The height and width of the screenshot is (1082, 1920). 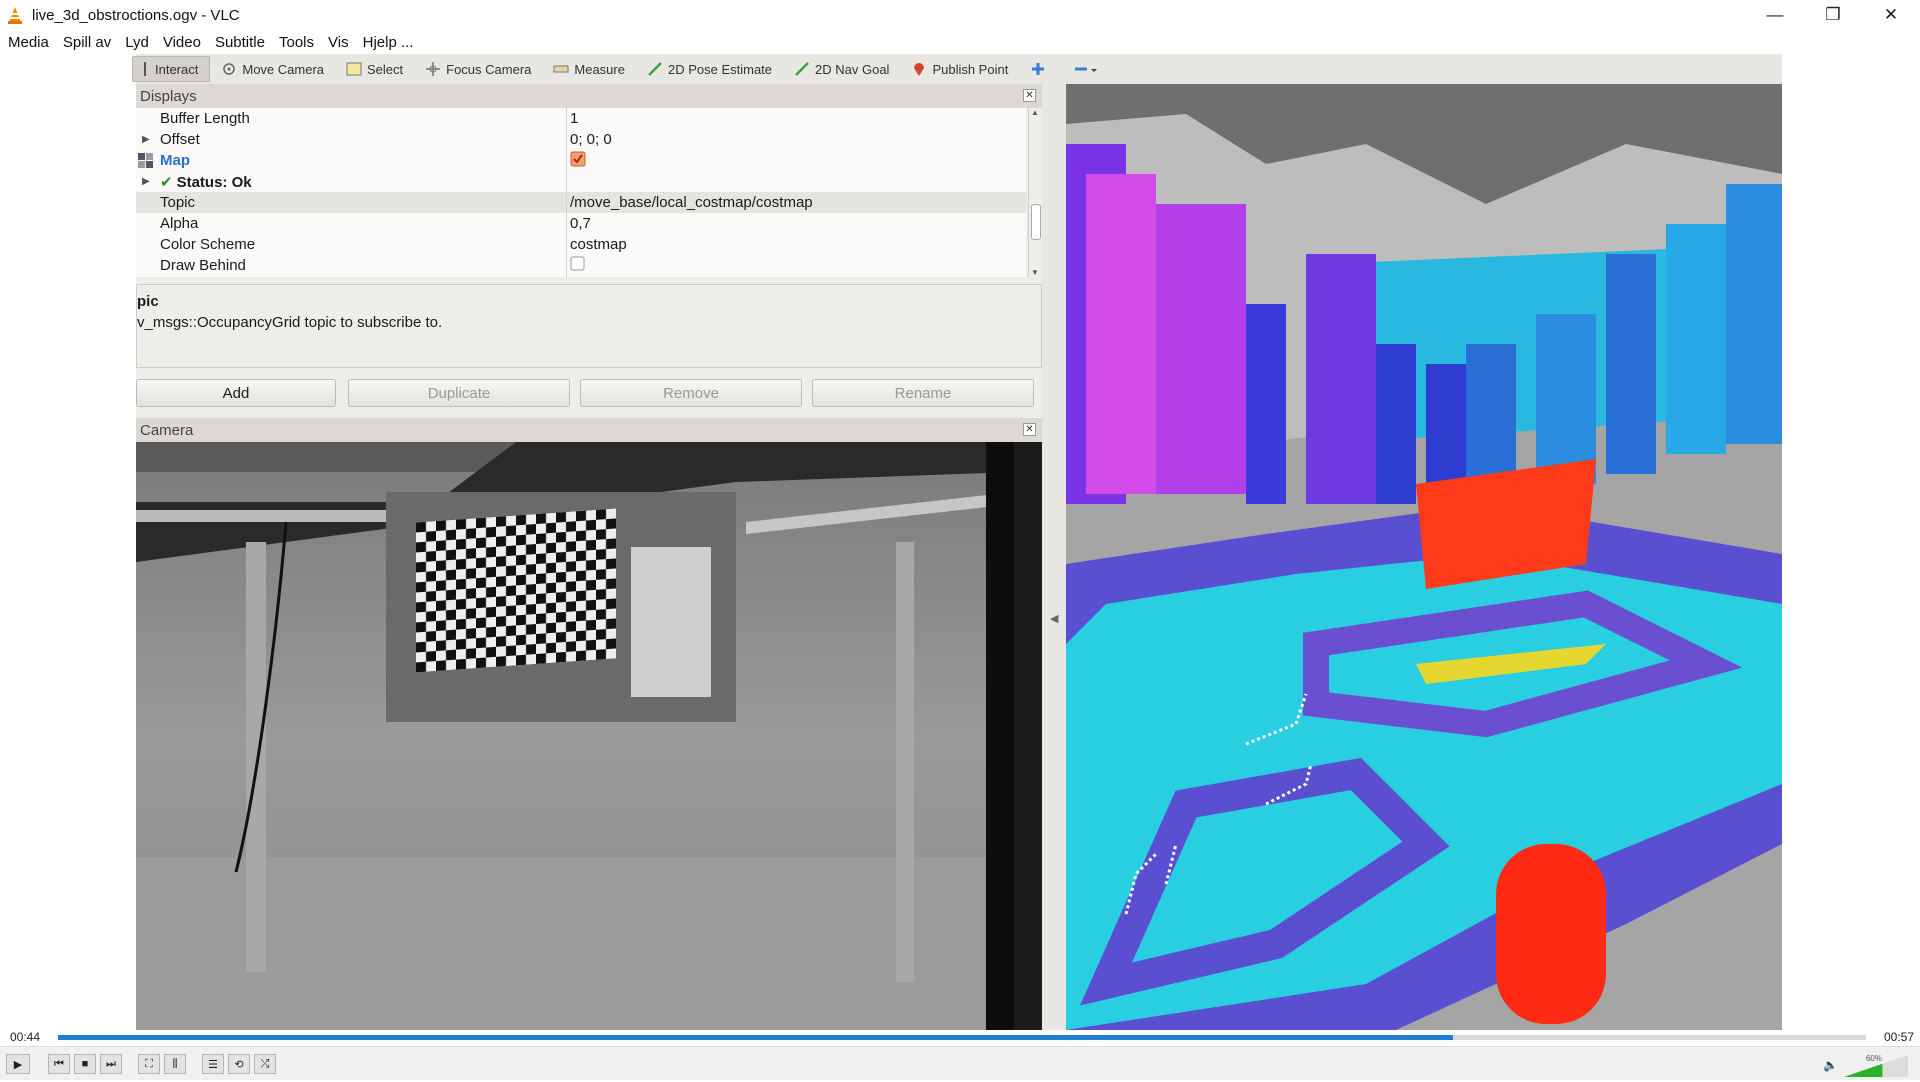 I want to click on restore-button: ❐, so click(x=1833, y=15).